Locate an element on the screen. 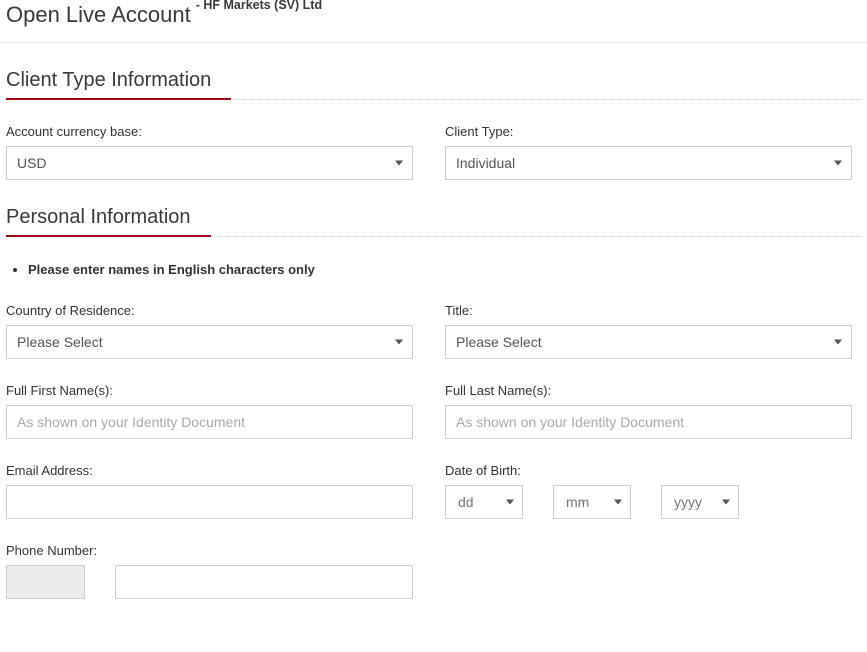 The height and width of the screenshot is (652, 867). select-client-type: Individual is located at coordinates (648, 163).